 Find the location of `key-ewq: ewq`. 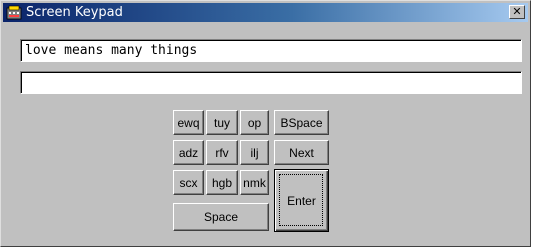

key-ewq: ewq is located at coordinates (188, 122).